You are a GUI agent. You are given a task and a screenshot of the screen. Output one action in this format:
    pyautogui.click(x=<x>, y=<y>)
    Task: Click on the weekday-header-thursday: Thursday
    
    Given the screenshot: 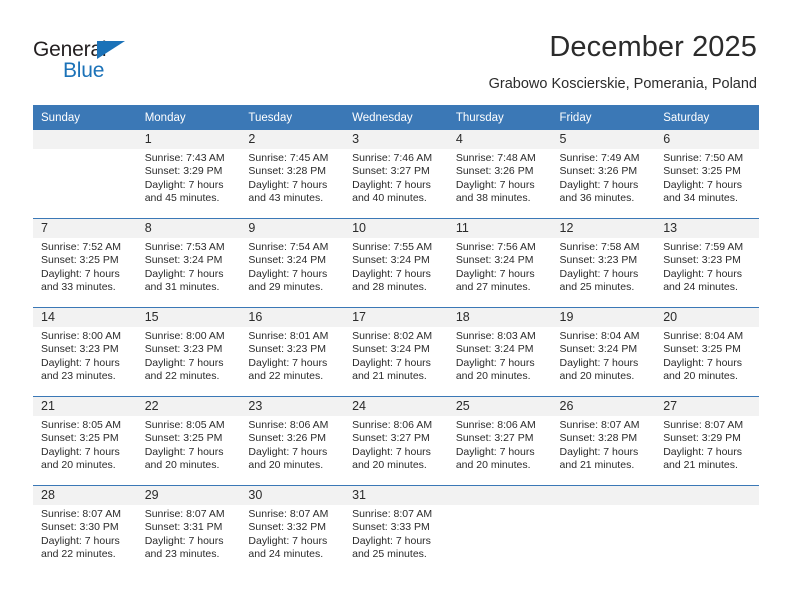 What is the action you would take?
    pyautogui.click(x=499, y=117)
    